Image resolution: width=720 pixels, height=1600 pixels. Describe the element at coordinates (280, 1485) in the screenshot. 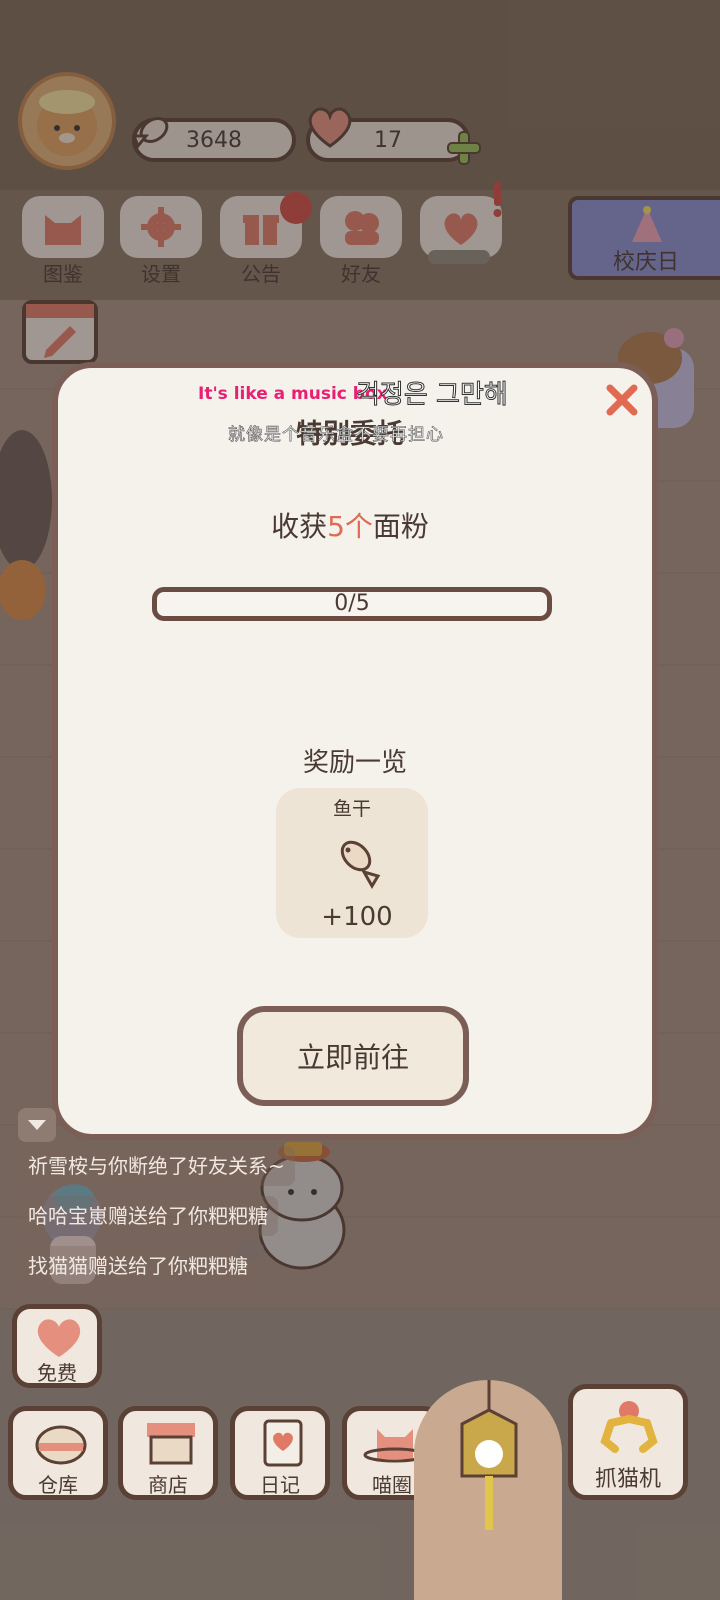

I see `bottom-label-diary: 日记` at that location.